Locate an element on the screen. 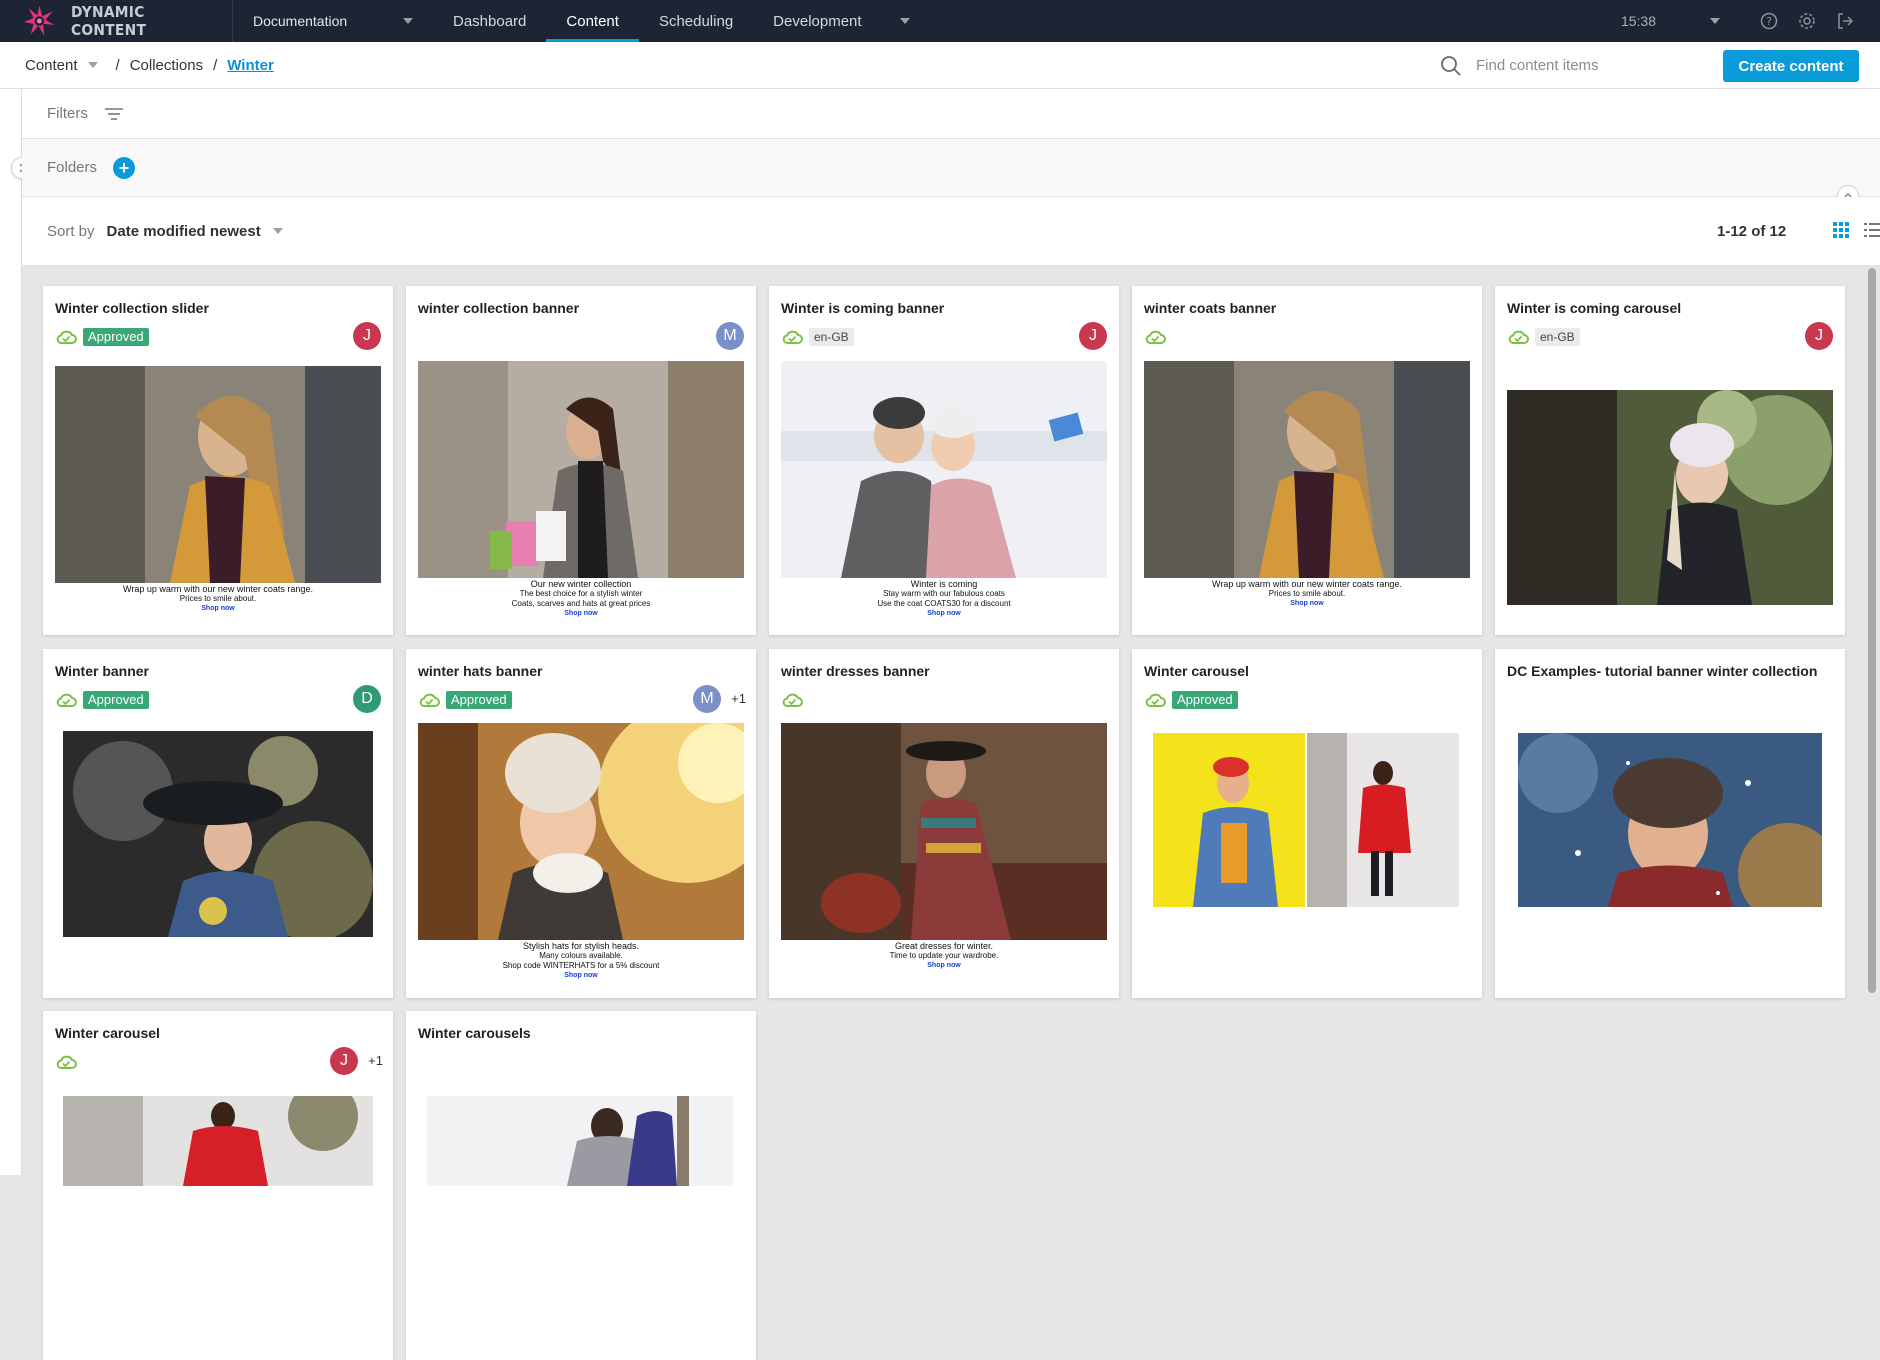 The width and height of the screenshot is (1880, 1360). card-title: Winter is coming carousel is located at coordinates (1594, 308).